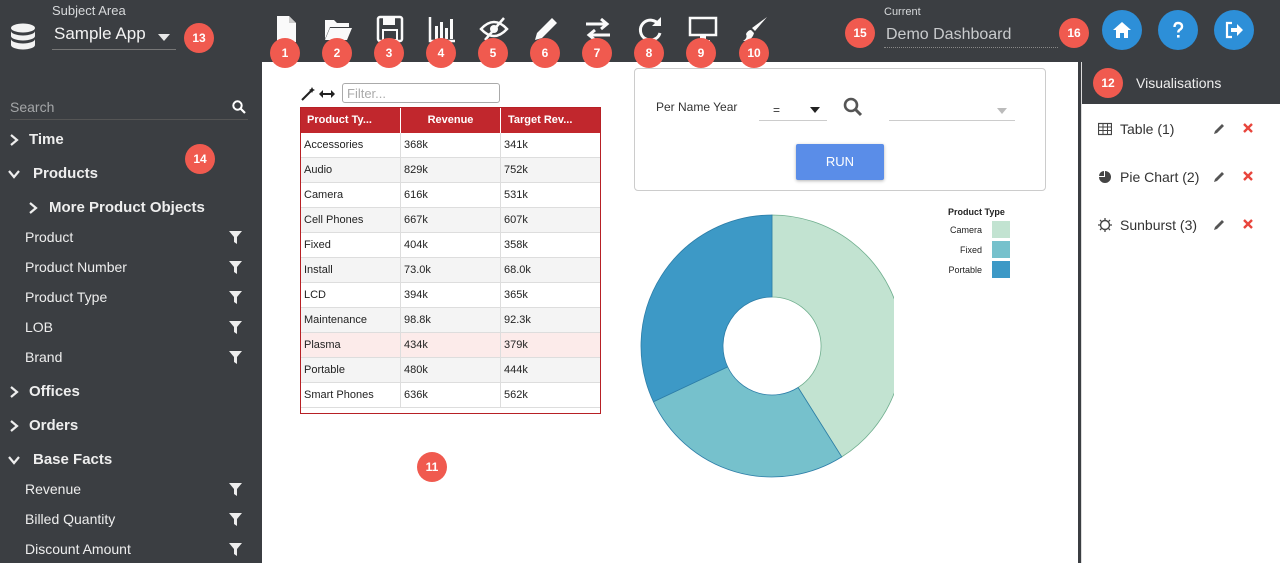 The width and height of the screenshot is (1280, 563). What do you see at coordinates (952, 110) in the screenshot?
I see `prompt-value-select` at bounding box center [952, 110].